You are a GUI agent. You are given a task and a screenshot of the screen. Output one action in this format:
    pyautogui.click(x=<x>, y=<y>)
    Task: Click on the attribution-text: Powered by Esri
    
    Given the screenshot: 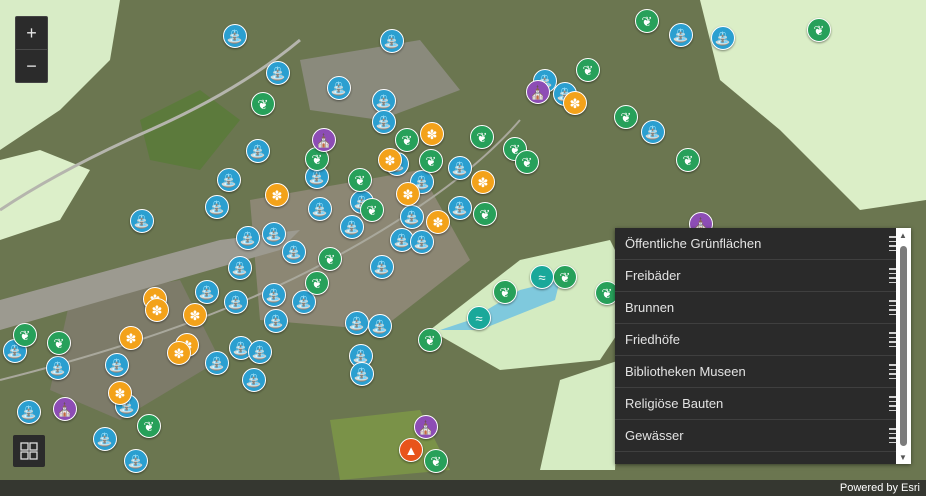 What is the action you would take?
    pyautogui.click(x=880, y=488)
    